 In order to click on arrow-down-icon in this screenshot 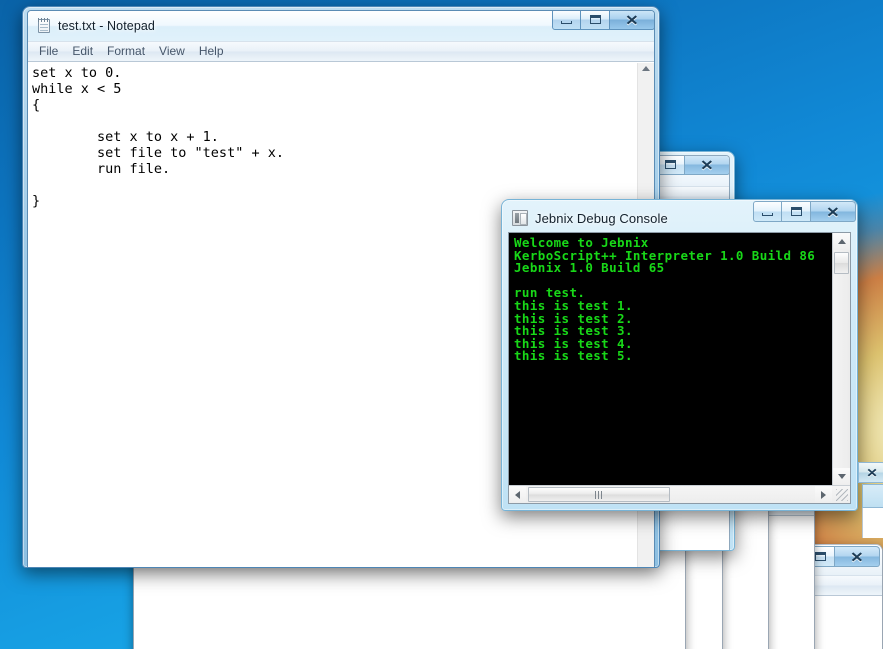, I will do `click(841, 476)`.